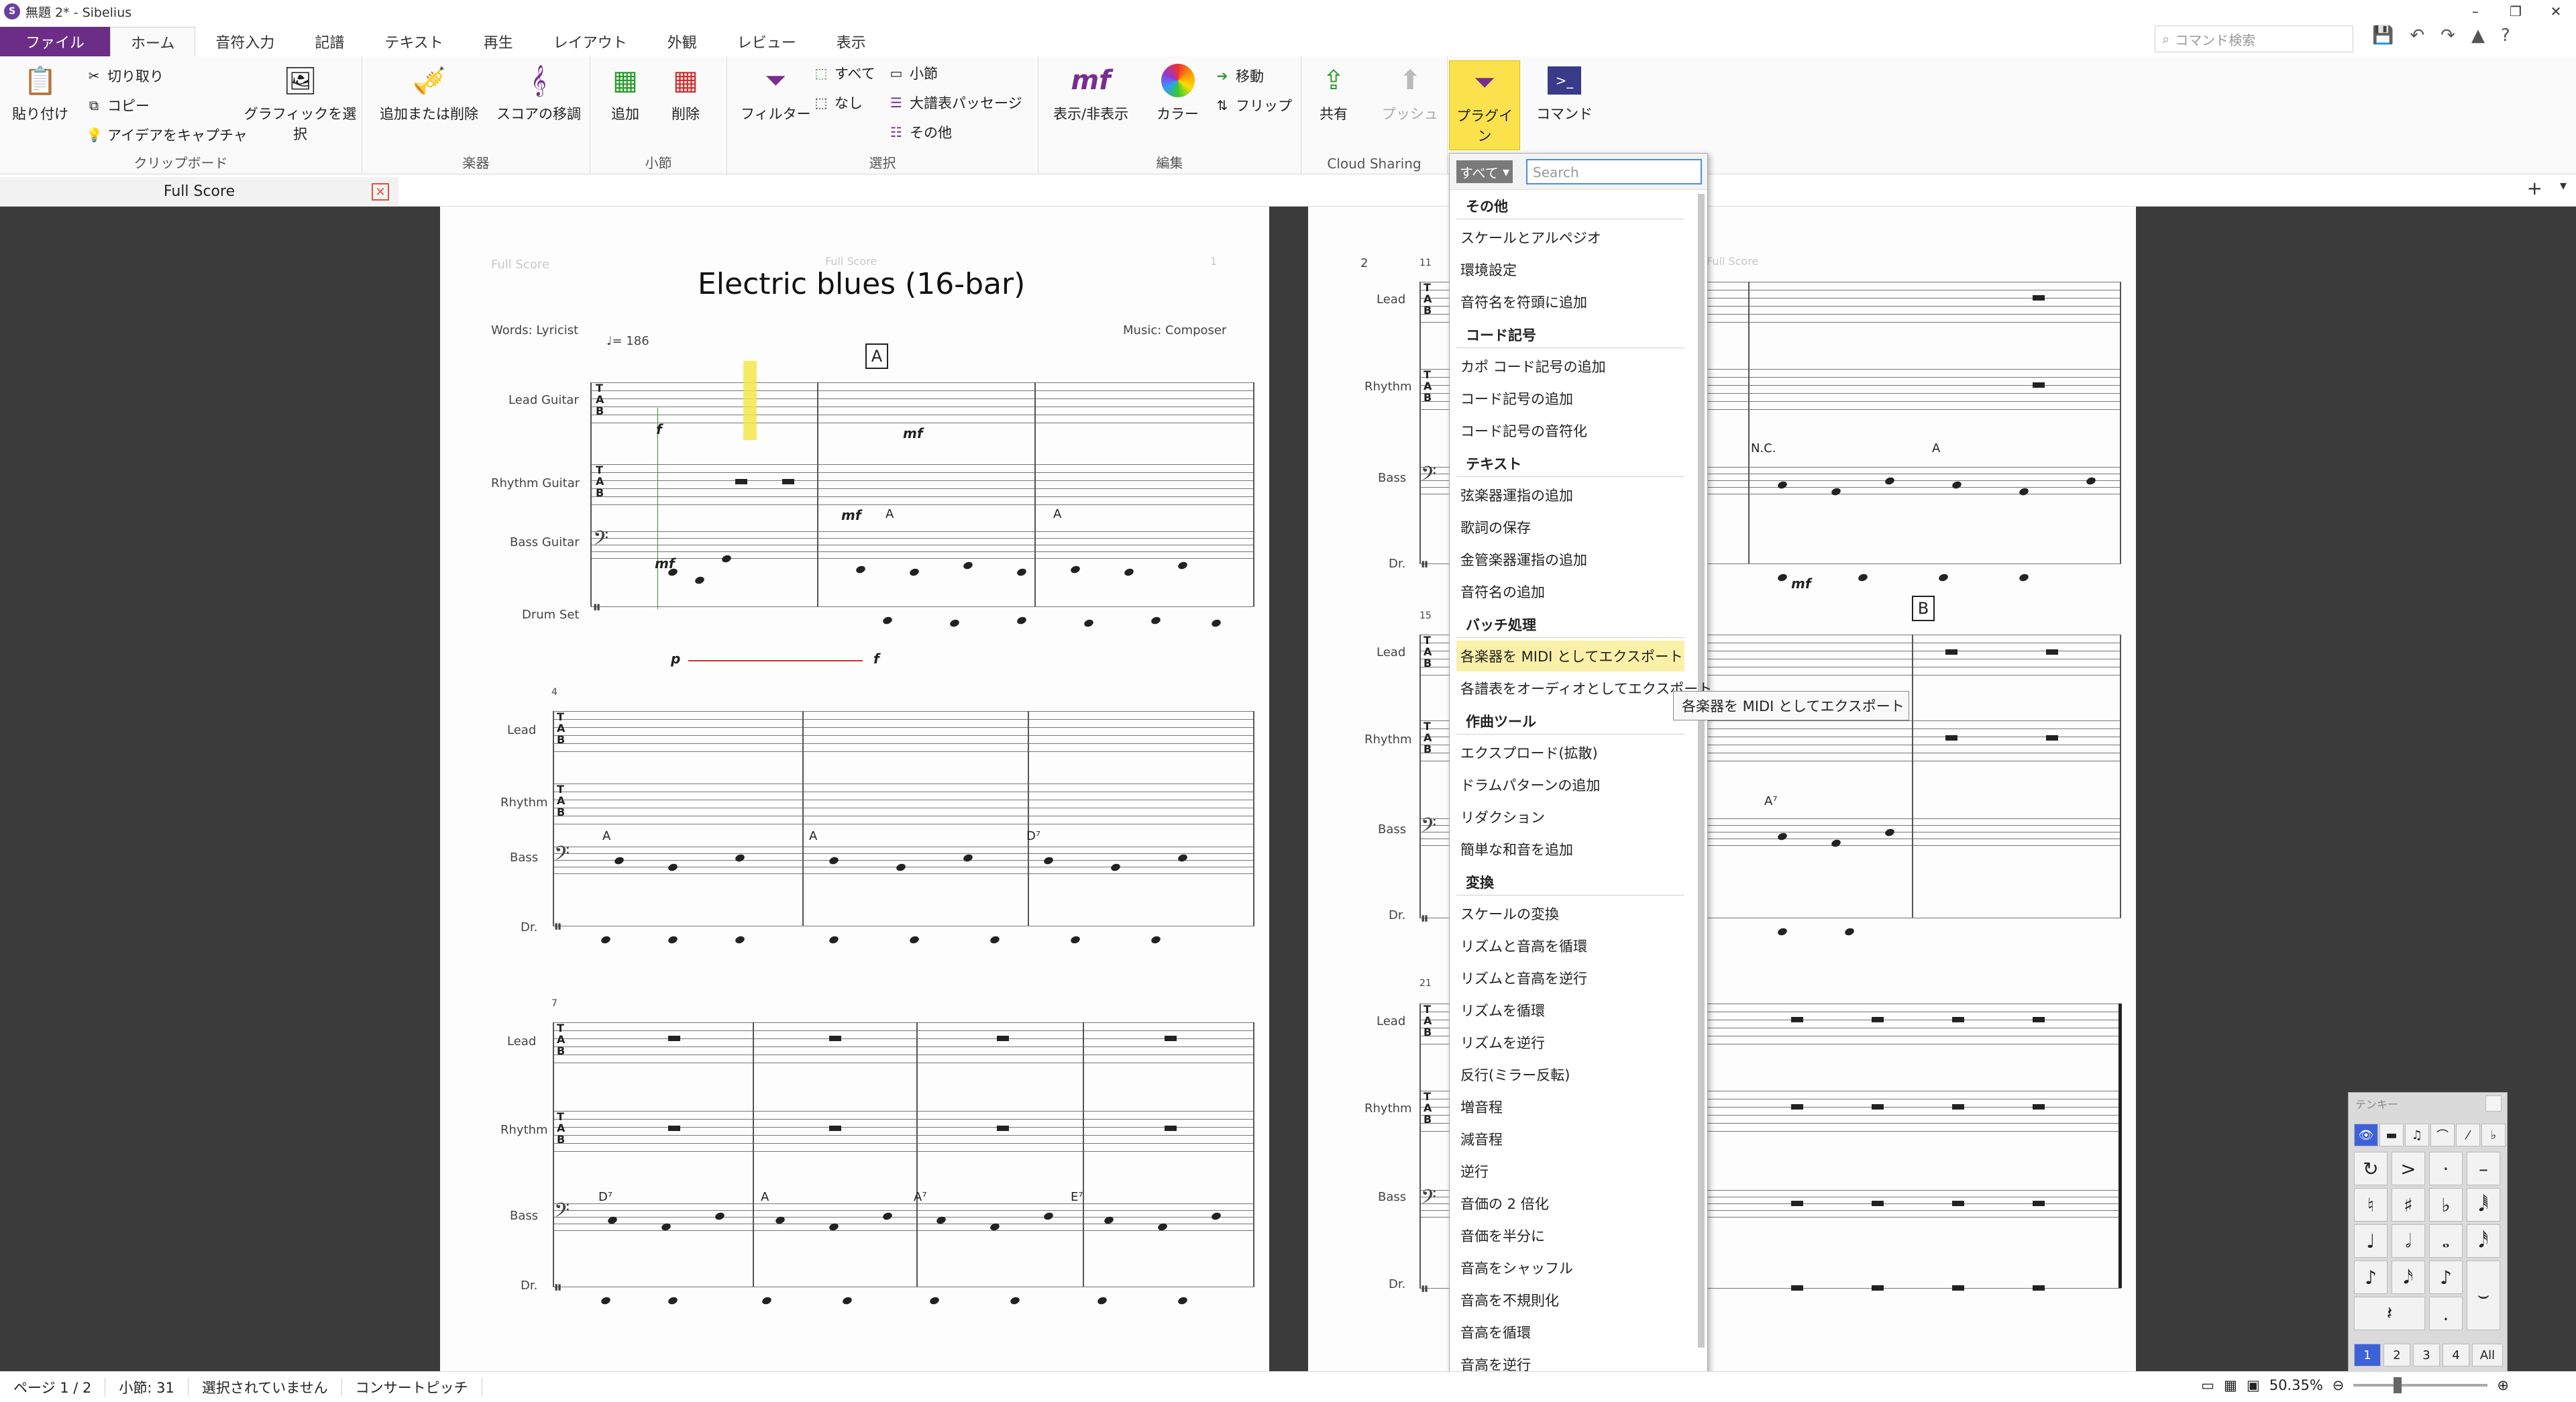  Describe the element at coordinates (1484, 171) in the screenshot. I see `plugin-category-filter: すべて ▾` at that location.